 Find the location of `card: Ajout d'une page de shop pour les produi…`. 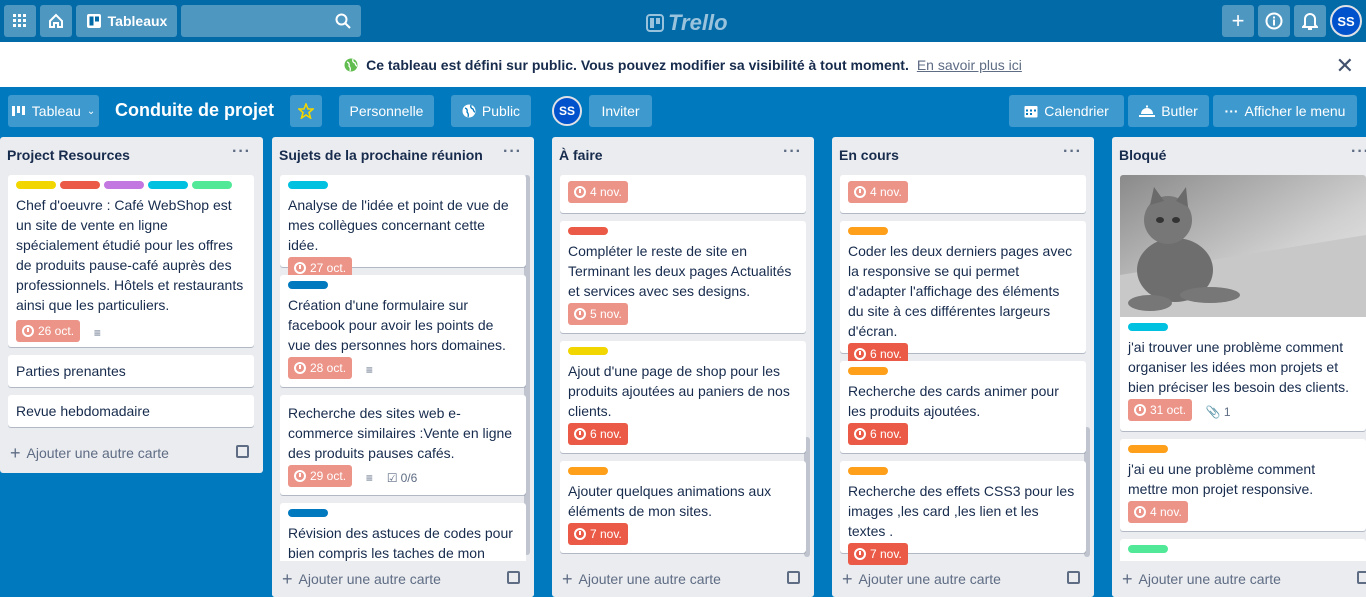

card: Ajout d'une page de shop pour les produi… is located at coordinates (683, 397).